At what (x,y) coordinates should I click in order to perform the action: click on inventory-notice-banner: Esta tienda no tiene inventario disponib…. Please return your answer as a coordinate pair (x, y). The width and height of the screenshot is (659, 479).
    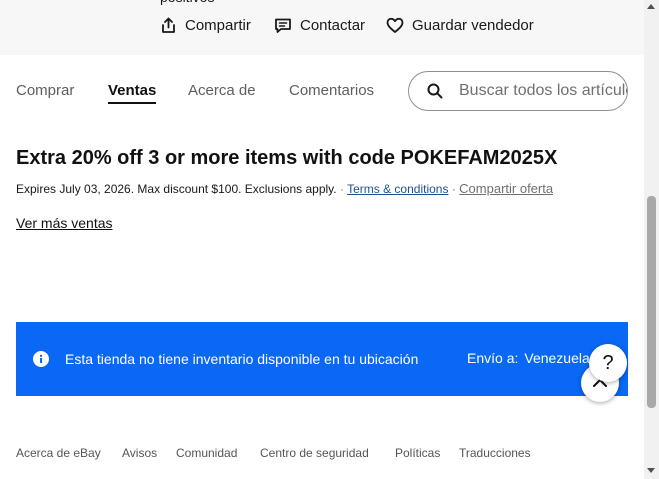
    Looking at the image, I should click on (322, 359).